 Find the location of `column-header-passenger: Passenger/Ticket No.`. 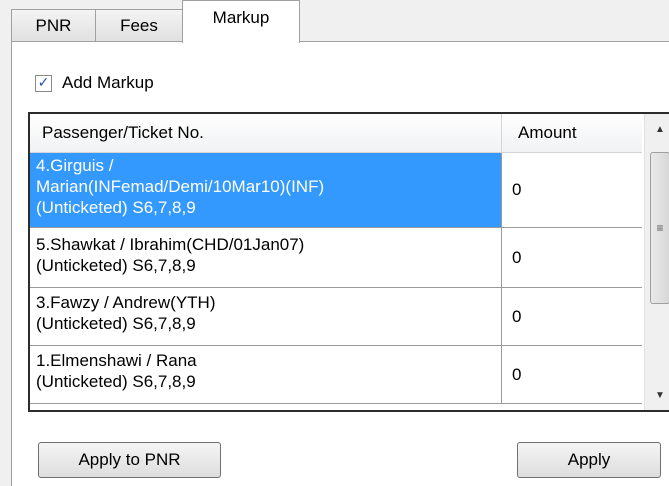

column-header-passenger: Passenger/Ticket No. is located at coordinates (266, 133).